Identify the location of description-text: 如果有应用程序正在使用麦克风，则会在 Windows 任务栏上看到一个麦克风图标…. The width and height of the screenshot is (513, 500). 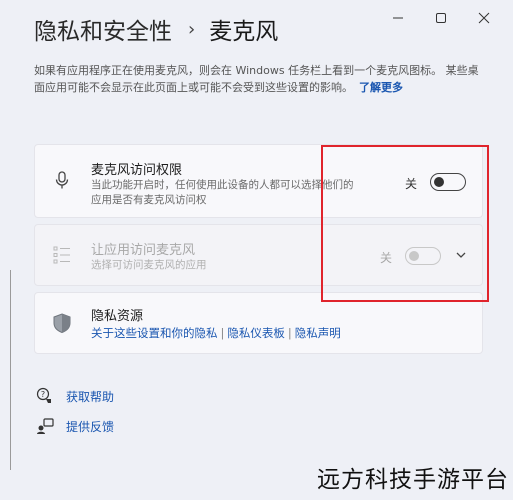
(256, 79).